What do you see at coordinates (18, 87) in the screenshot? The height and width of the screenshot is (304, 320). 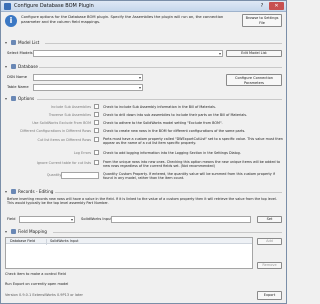 I see `table-label: Table Name` at bounding box center [18, 87].